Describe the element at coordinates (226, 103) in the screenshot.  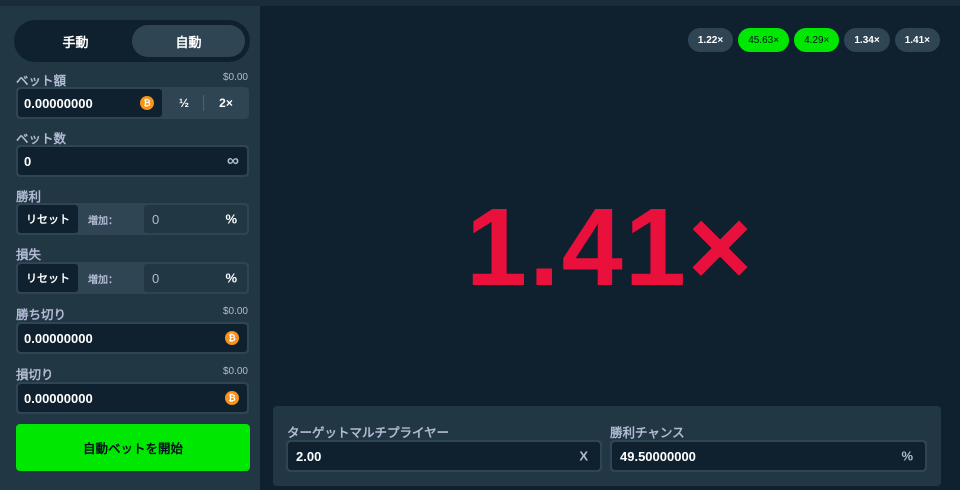
I see `double-bet-button: 2×` at that location.